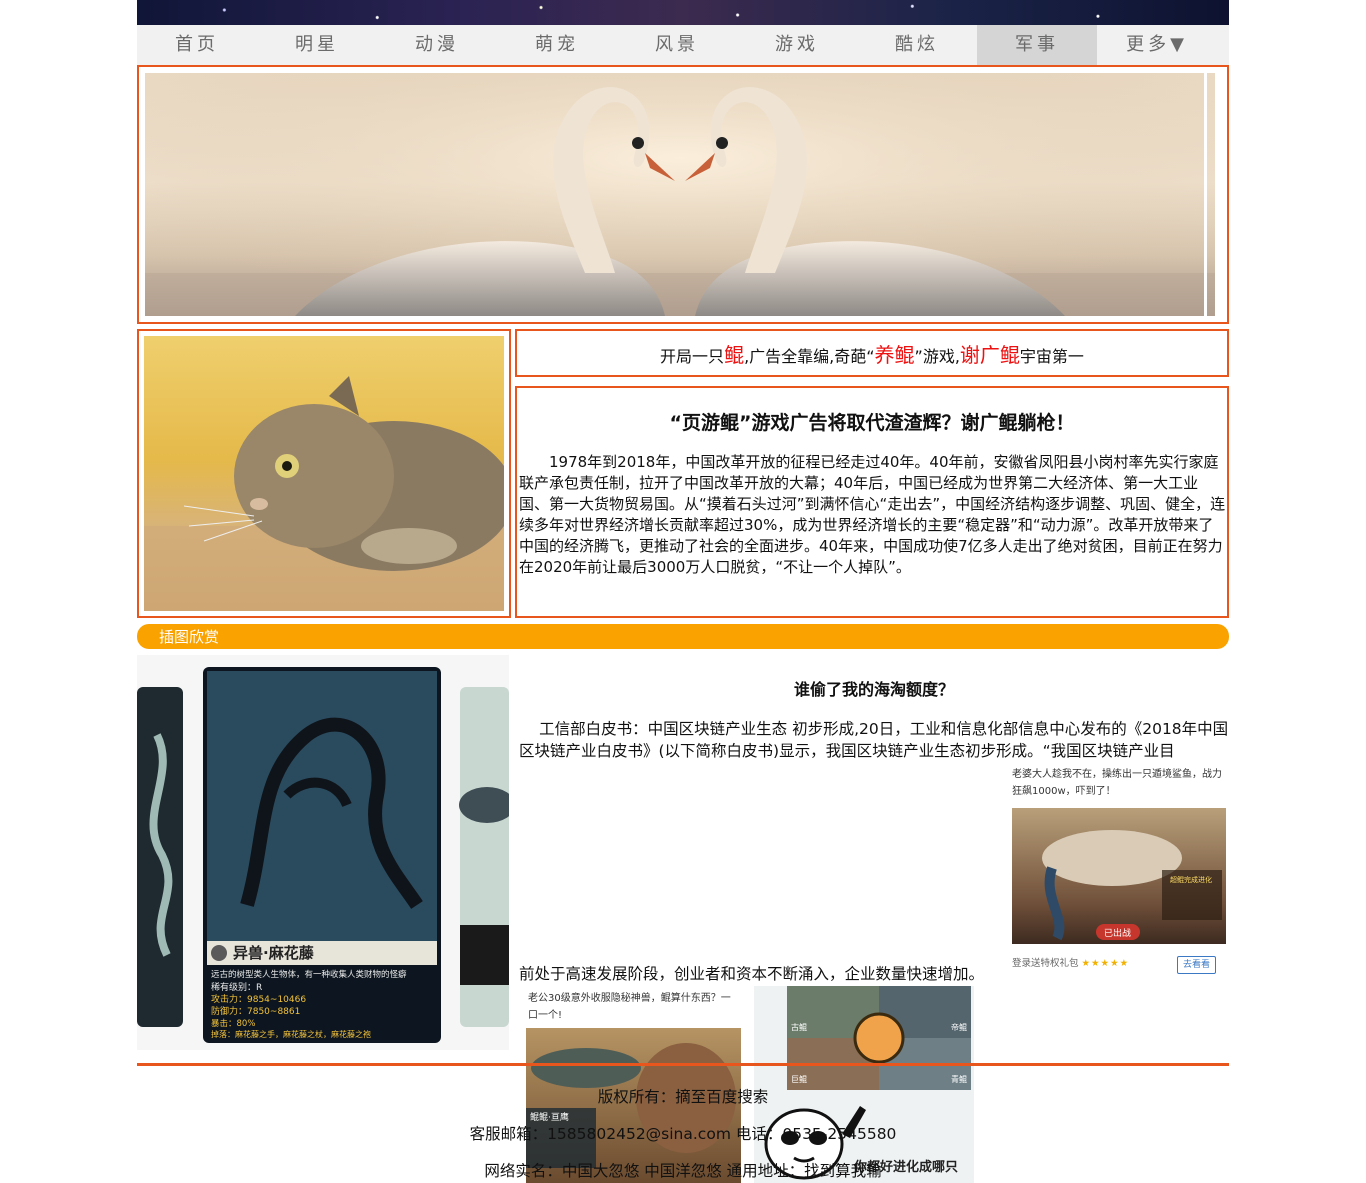  I want to click on footer-names: 网络实名：中国大忽悠 中国洋忽悠 通用地址：找到算我输, so click(683, 1171).